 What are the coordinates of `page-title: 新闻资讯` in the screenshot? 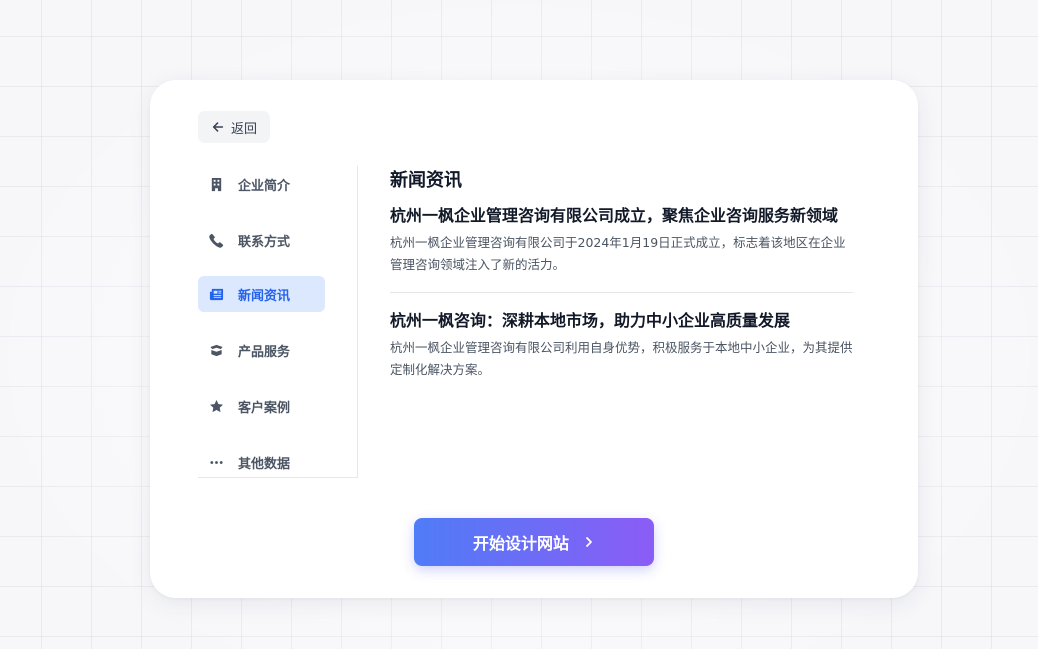 It's located at (426, 180).